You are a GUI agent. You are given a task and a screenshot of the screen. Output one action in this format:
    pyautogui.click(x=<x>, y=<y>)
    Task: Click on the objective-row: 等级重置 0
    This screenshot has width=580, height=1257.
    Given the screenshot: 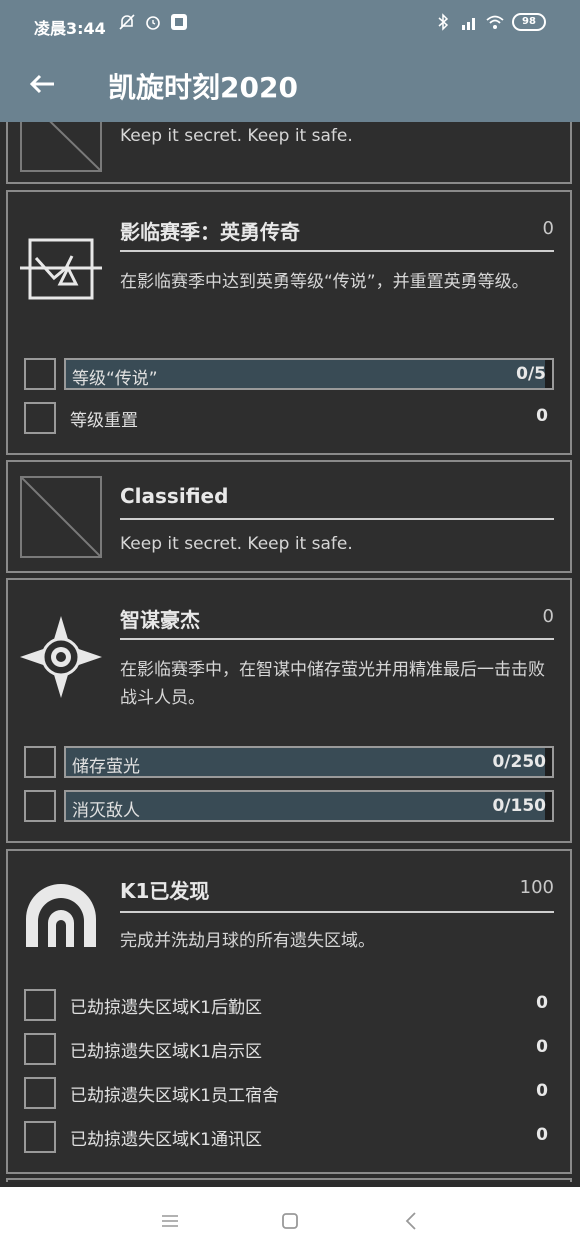 What is the action you would take?
    pyautogui.click(x=289, y=418)
    